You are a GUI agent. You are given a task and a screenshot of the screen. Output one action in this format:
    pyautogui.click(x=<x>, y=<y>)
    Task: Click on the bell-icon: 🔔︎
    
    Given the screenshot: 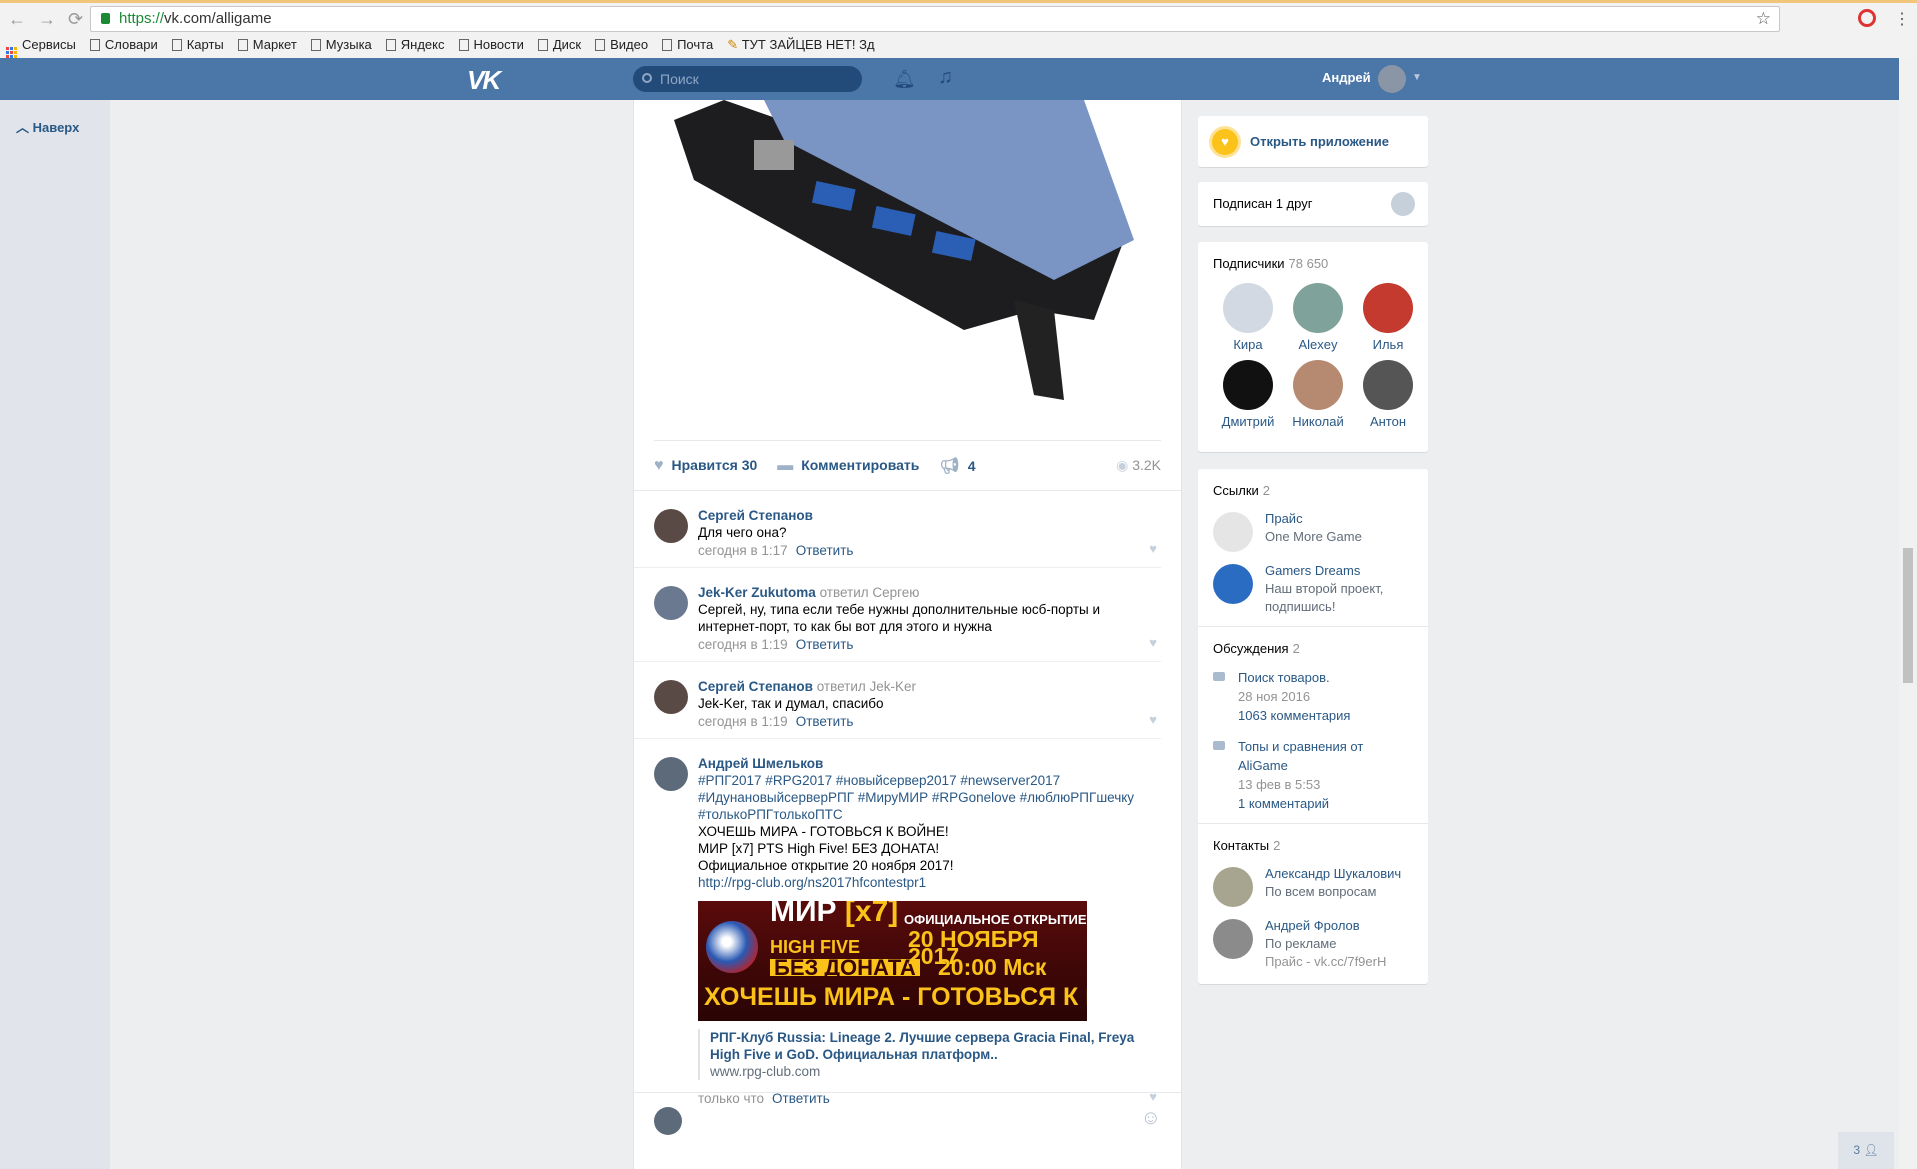 What is the action you would take?
    pyautogui.click(x=904, y=79)
    